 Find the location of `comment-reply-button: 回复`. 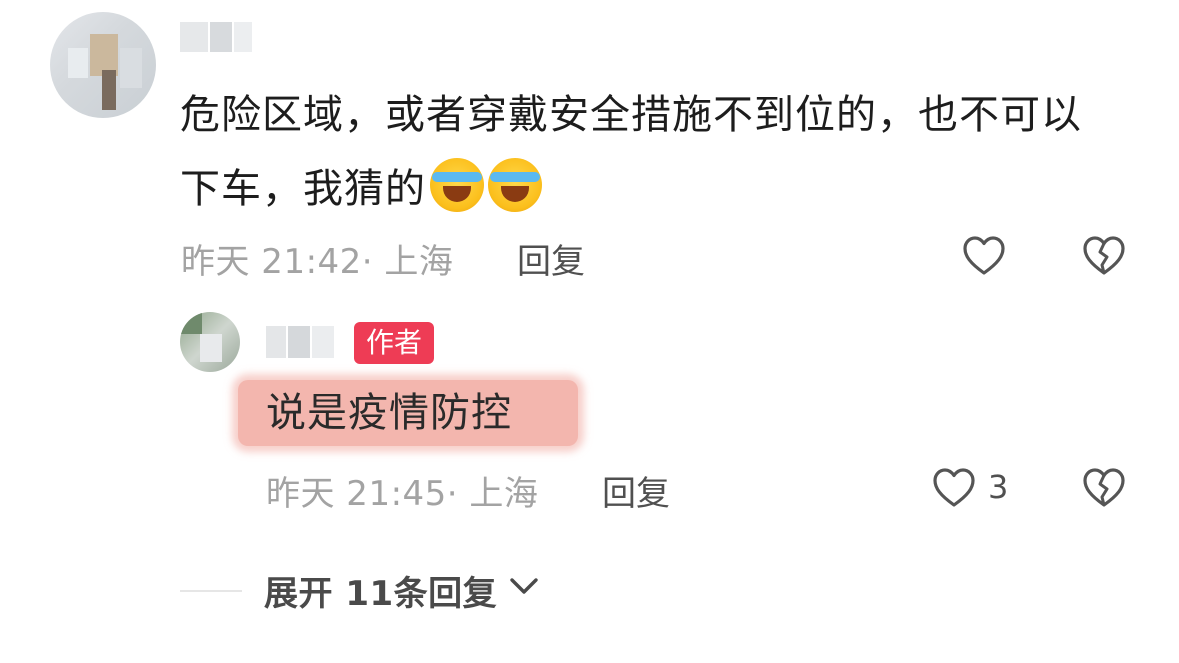

comment-reply-button: 回复 is located at coordinates (551, 258).